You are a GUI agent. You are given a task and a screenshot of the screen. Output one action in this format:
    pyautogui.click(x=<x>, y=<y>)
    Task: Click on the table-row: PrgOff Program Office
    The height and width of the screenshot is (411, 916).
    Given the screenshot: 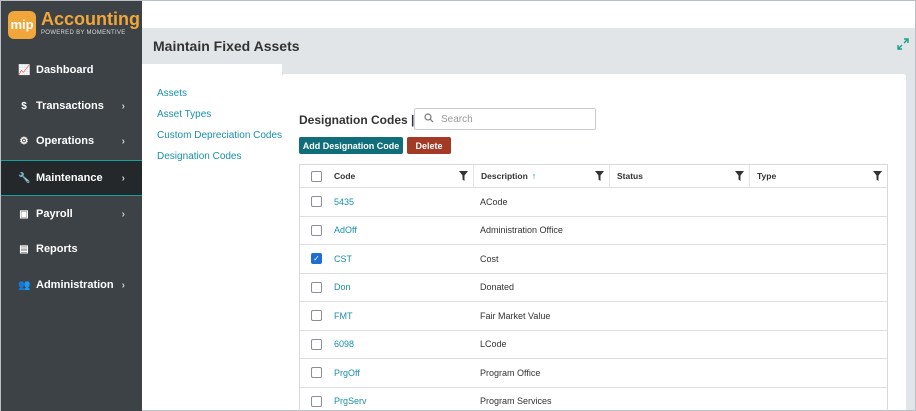 What is the action you would take?
    pyautogui.click(x=593, y=373)
    